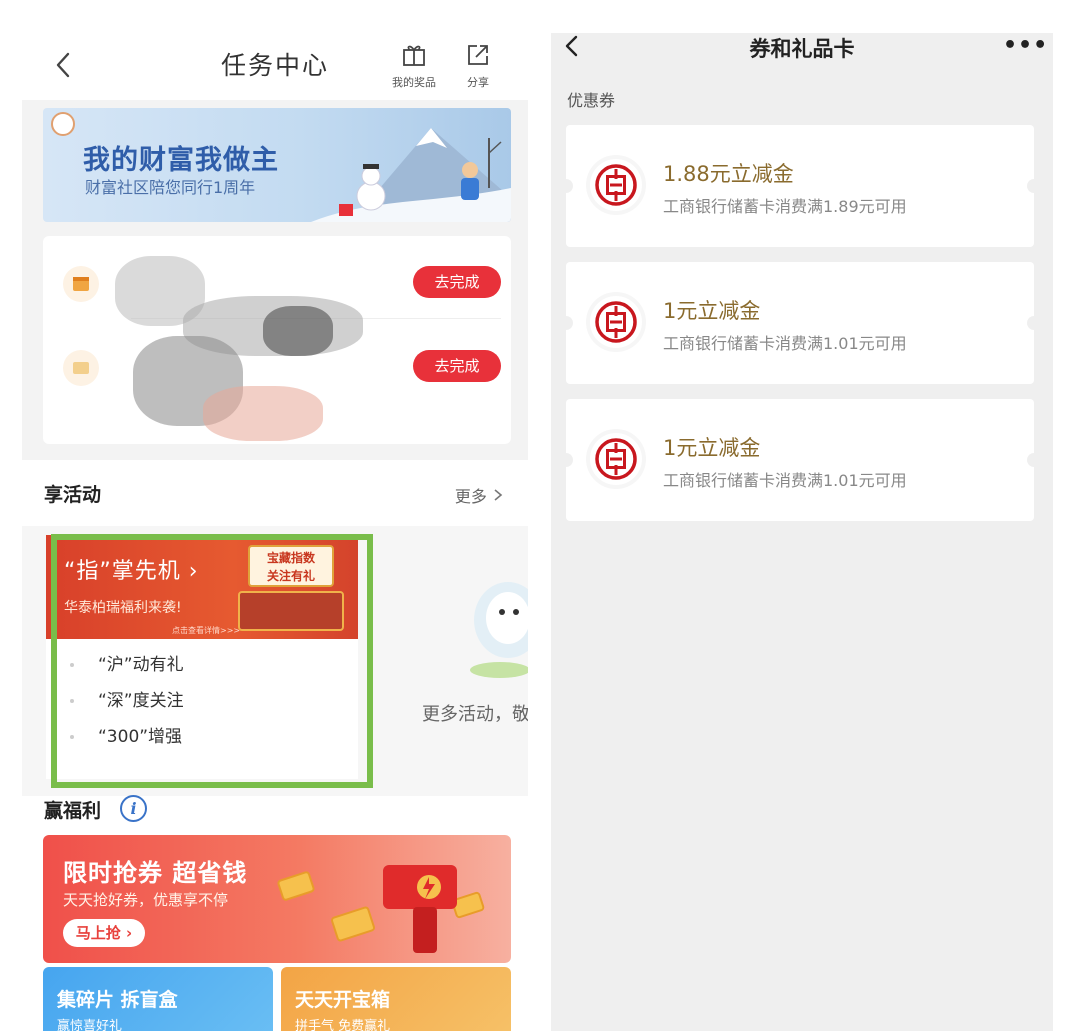 Image resolution: width=1080 pixels, height=1031 pixels. What do you see at coordinates (146, 900) in the screenshot?
I see `promo-subtitle: 天天抢好券，优惠享不停` at bounding box center [146, 900].